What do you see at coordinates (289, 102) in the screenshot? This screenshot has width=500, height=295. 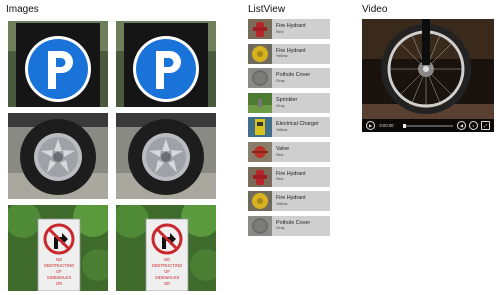 I see `list-item: Sprinkler Gray` at bounding box center [289, 102].